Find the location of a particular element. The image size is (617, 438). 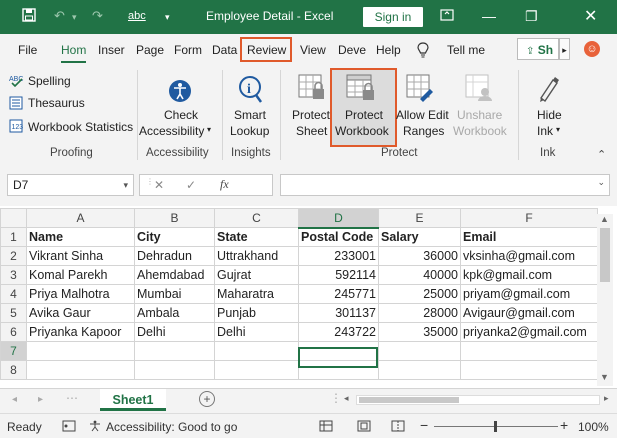

insert-function-icon: fx is located at coordinates (224, 184).